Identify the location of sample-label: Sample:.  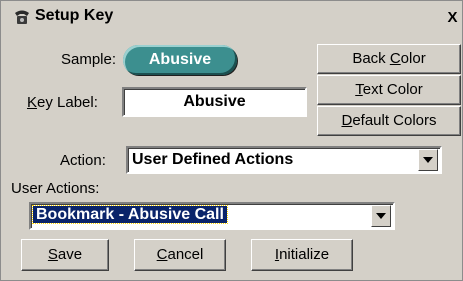
(89, 59).